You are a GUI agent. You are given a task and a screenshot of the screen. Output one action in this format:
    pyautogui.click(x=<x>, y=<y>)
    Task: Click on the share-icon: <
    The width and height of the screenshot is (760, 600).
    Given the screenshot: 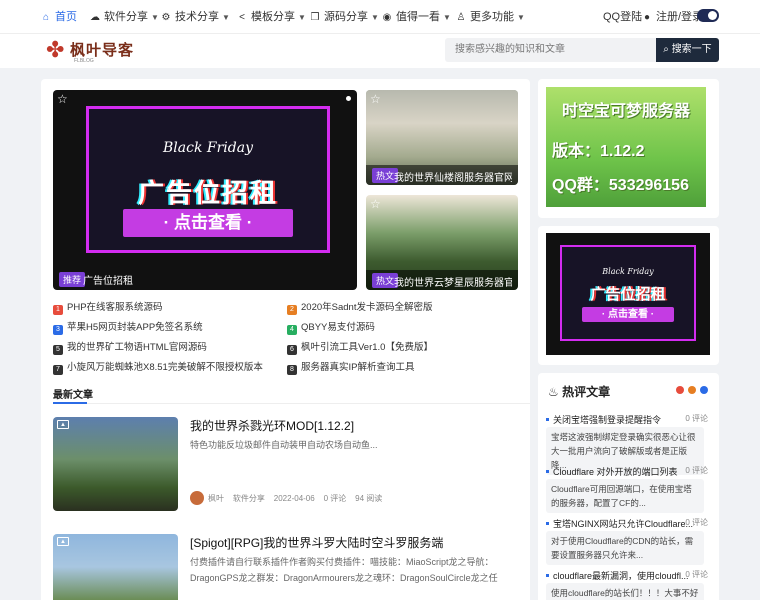 What is the action you would take?
    pyautogui.click(x=242, y=17)
    